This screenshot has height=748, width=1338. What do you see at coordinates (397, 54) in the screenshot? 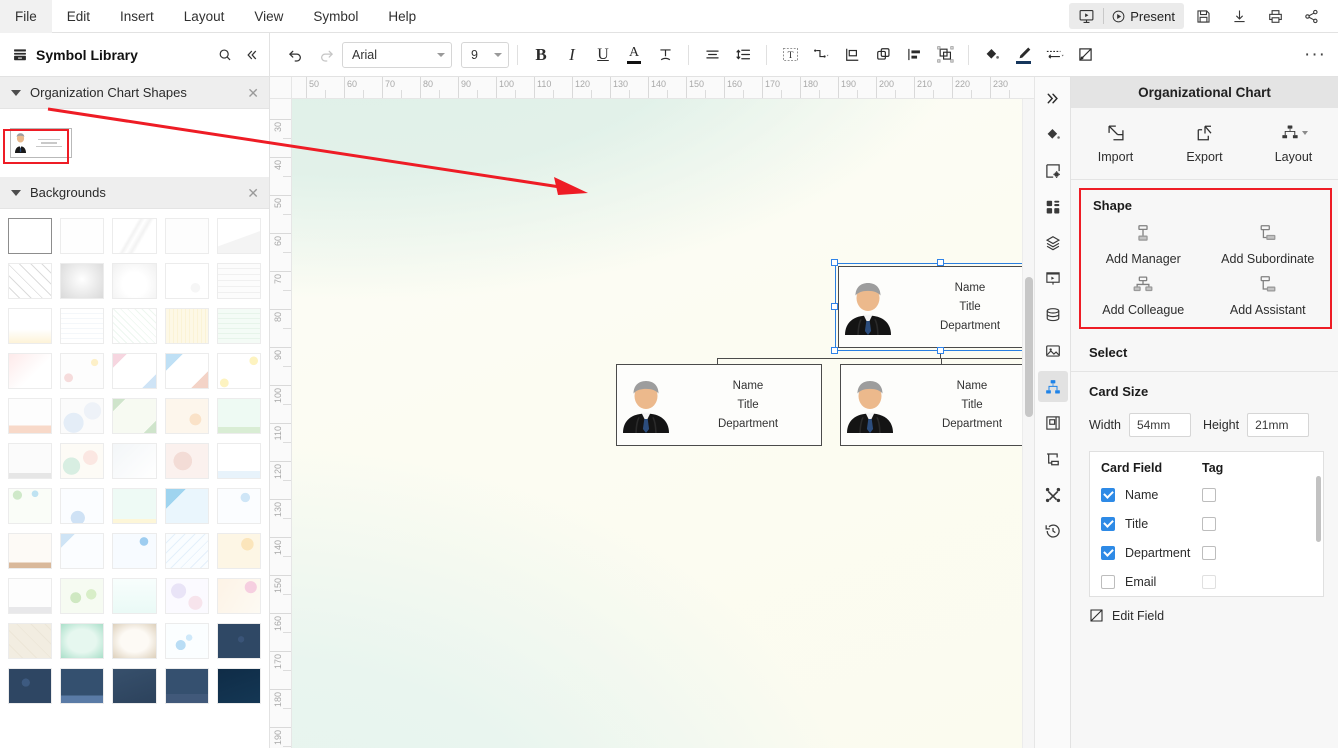
I see `font-family-select: Arial` at bounding box center [397, 54].